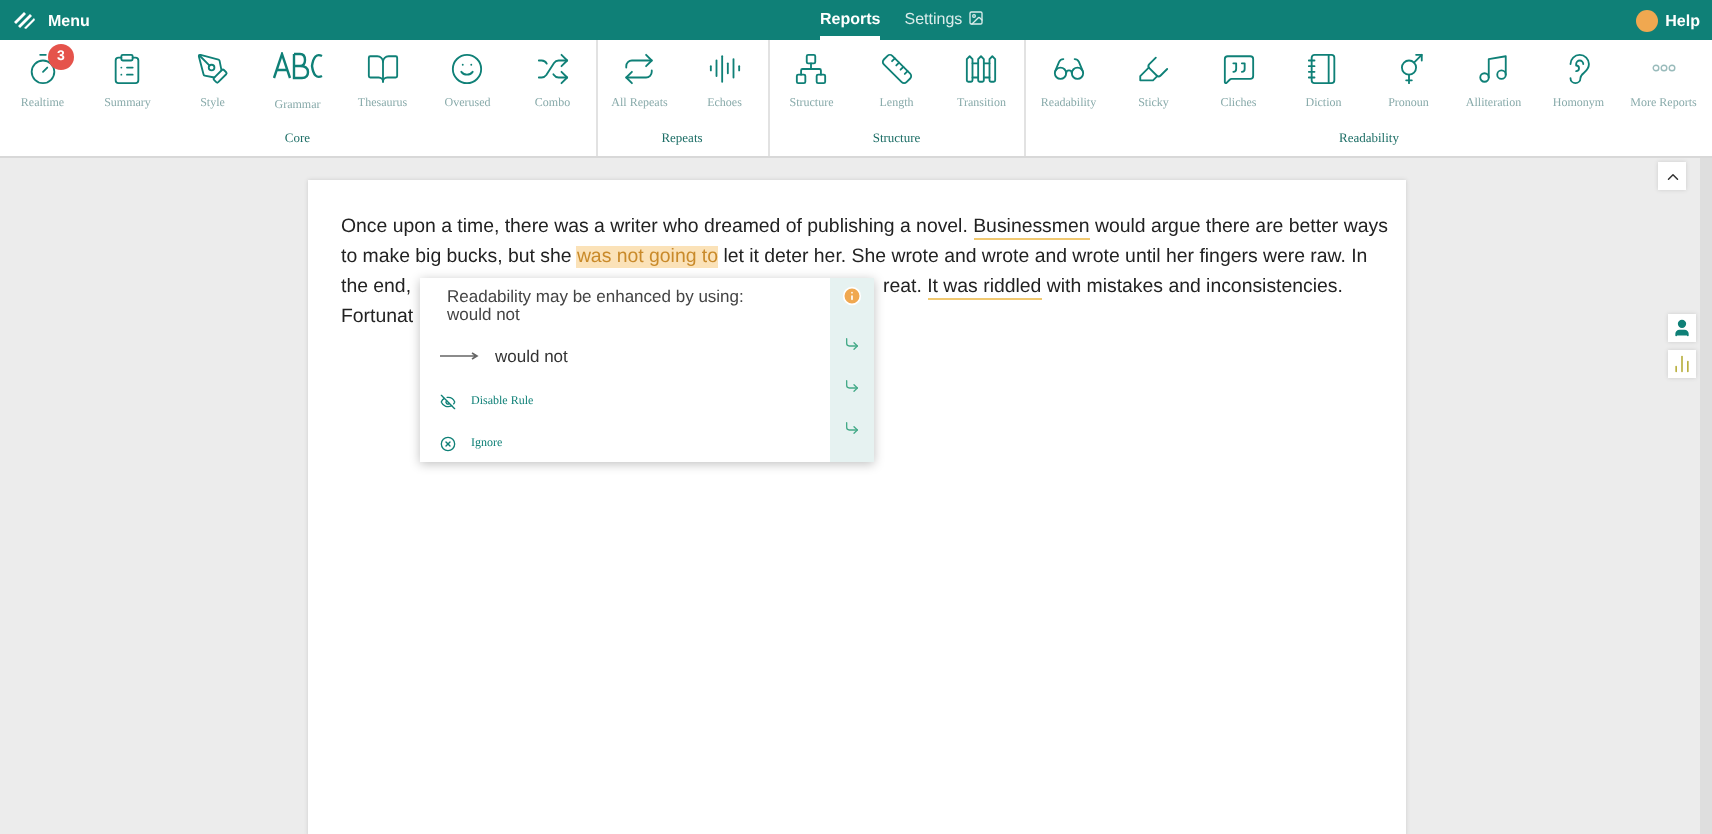 The image size is (1712, 834). I want to click on arrow-icon, so click(459, 356).